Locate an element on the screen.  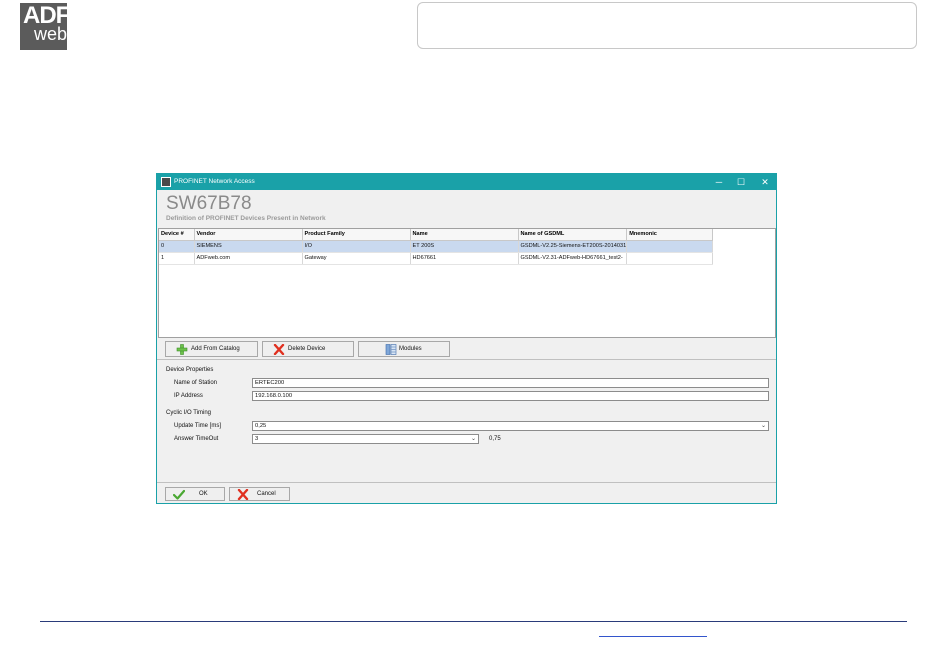
delete-device-button: Delete Device is located at coordinates (308, 349).